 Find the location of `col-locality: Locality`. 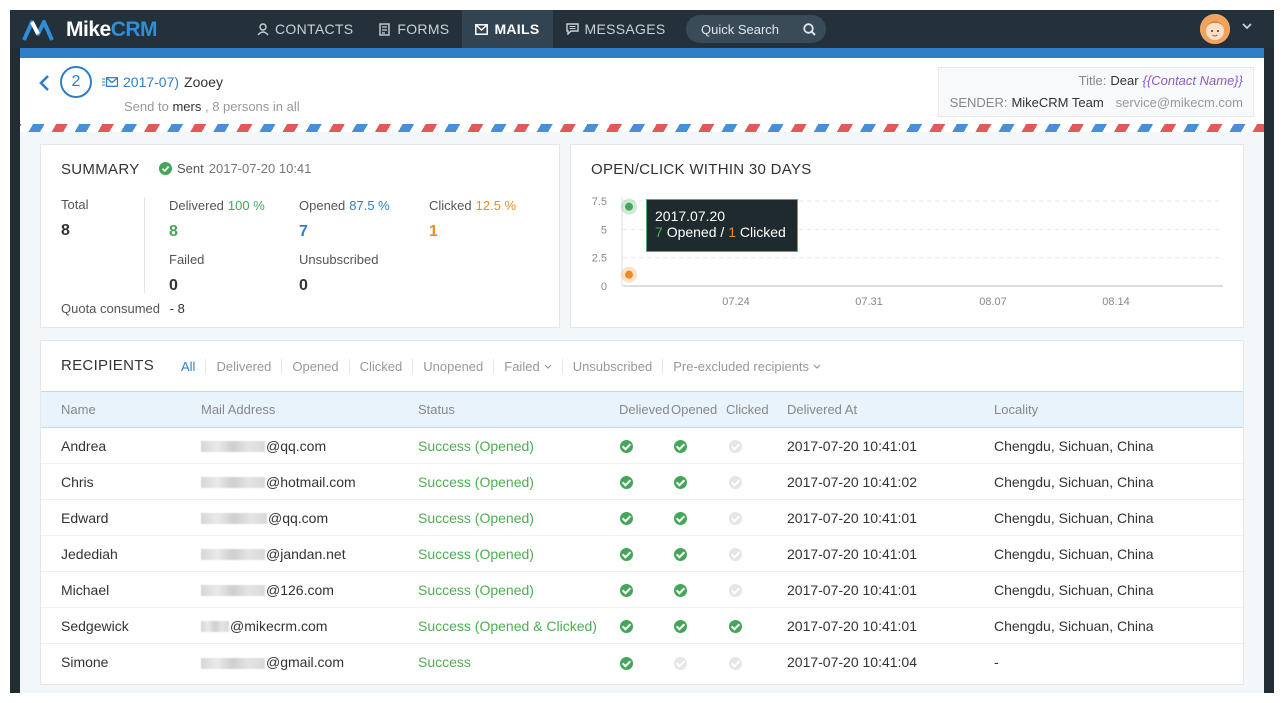

col-locality: Locality is located at coordinates (1118, 410).